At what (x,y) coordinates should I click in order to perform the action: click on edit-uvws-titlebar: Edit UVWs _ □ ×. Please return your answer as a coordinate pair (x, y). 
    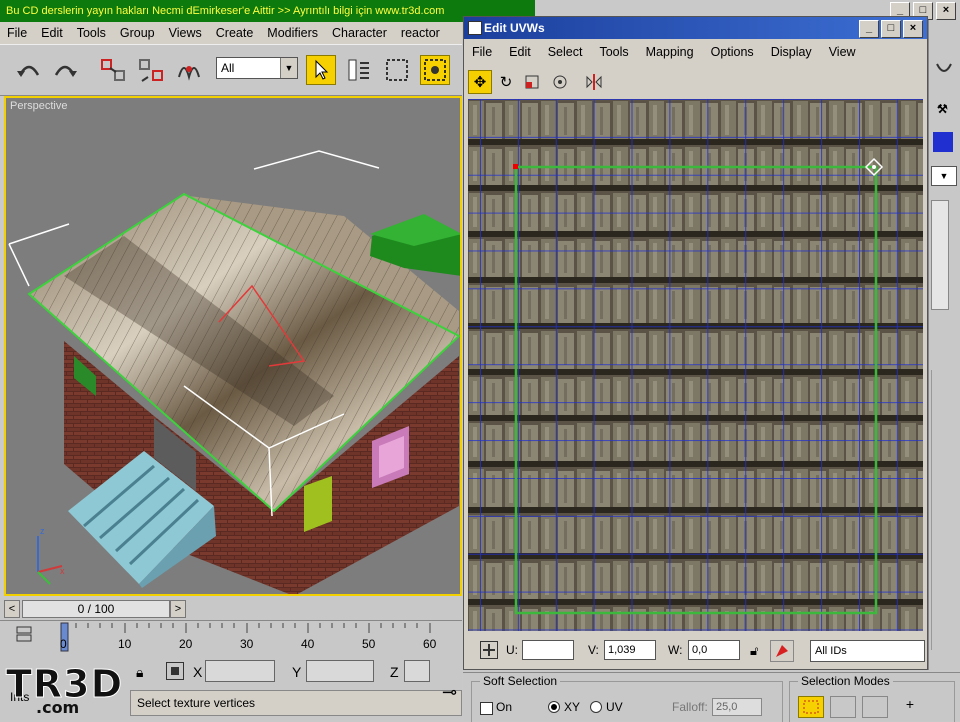
    Looking at the image, I should click on (695, 28).